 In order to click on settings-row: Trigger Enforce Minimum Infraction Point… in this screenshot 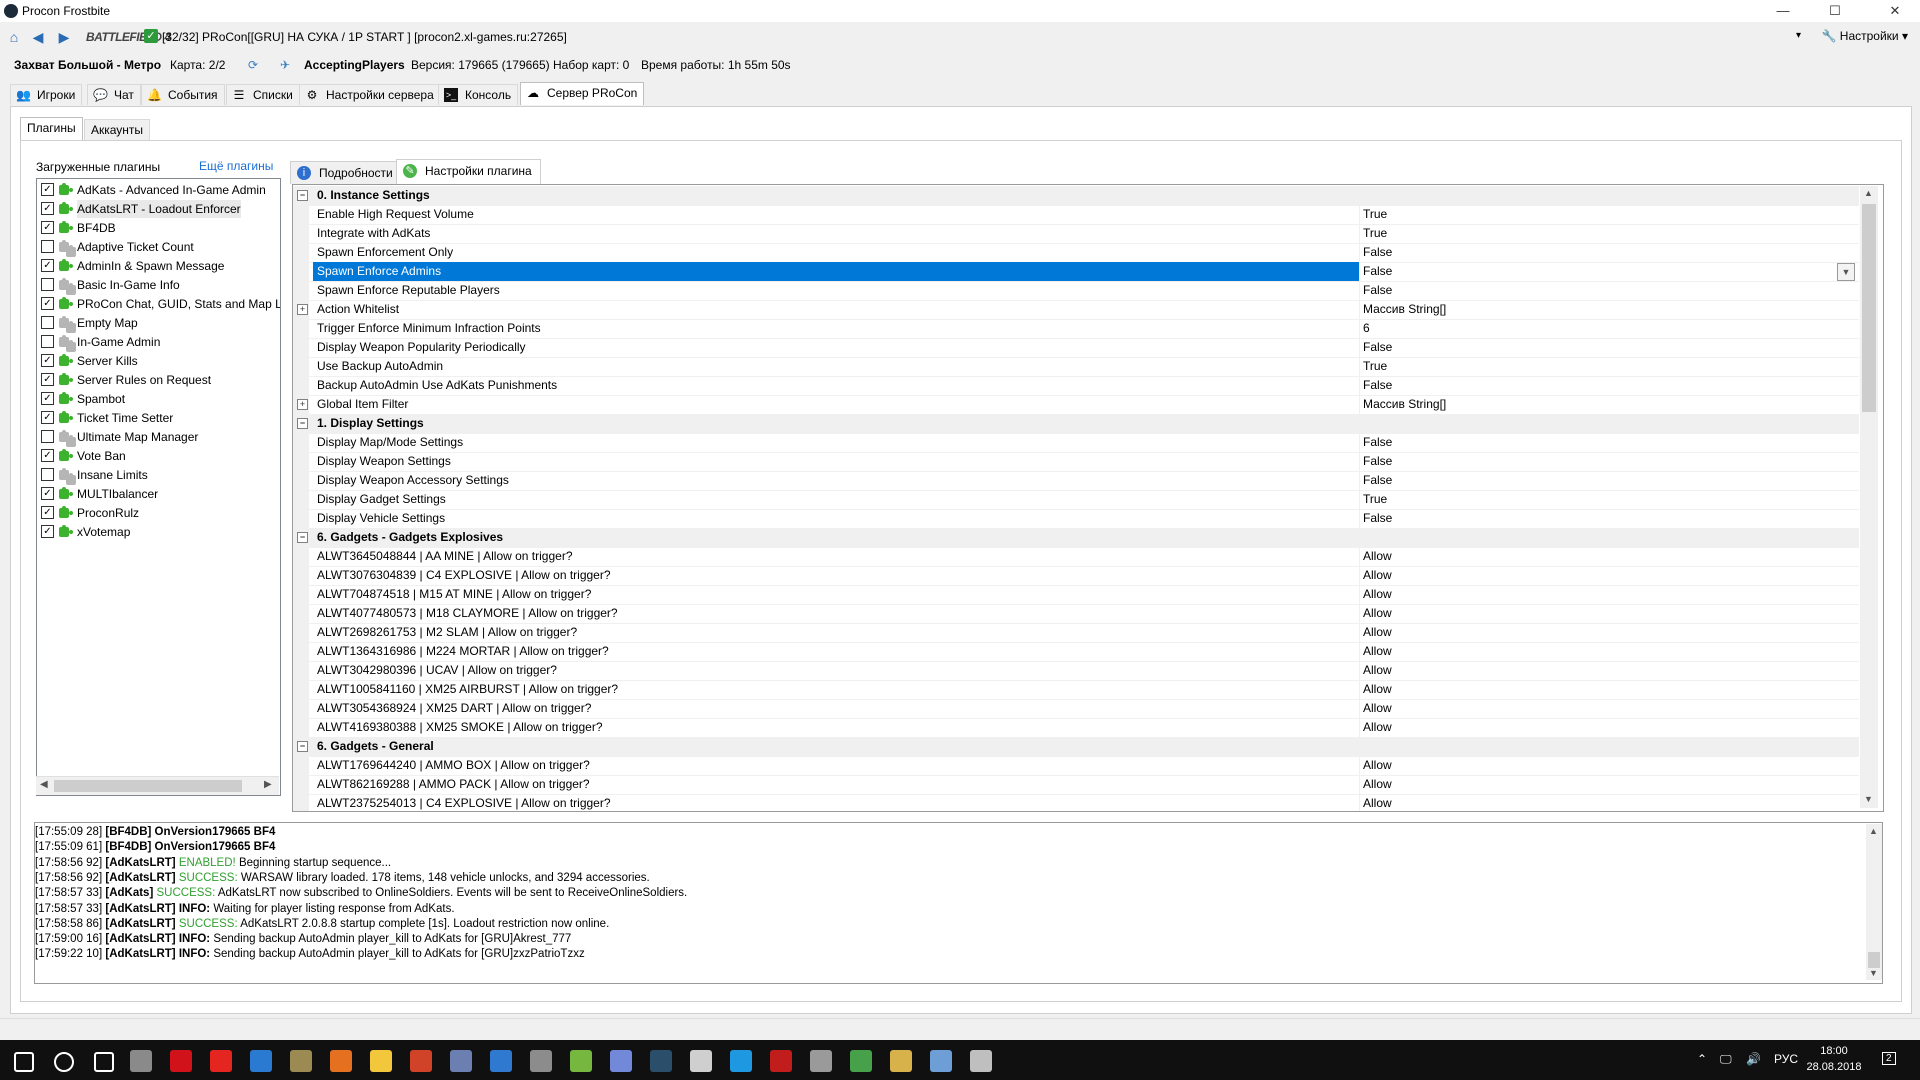, I will do `click(1076, 329)`.